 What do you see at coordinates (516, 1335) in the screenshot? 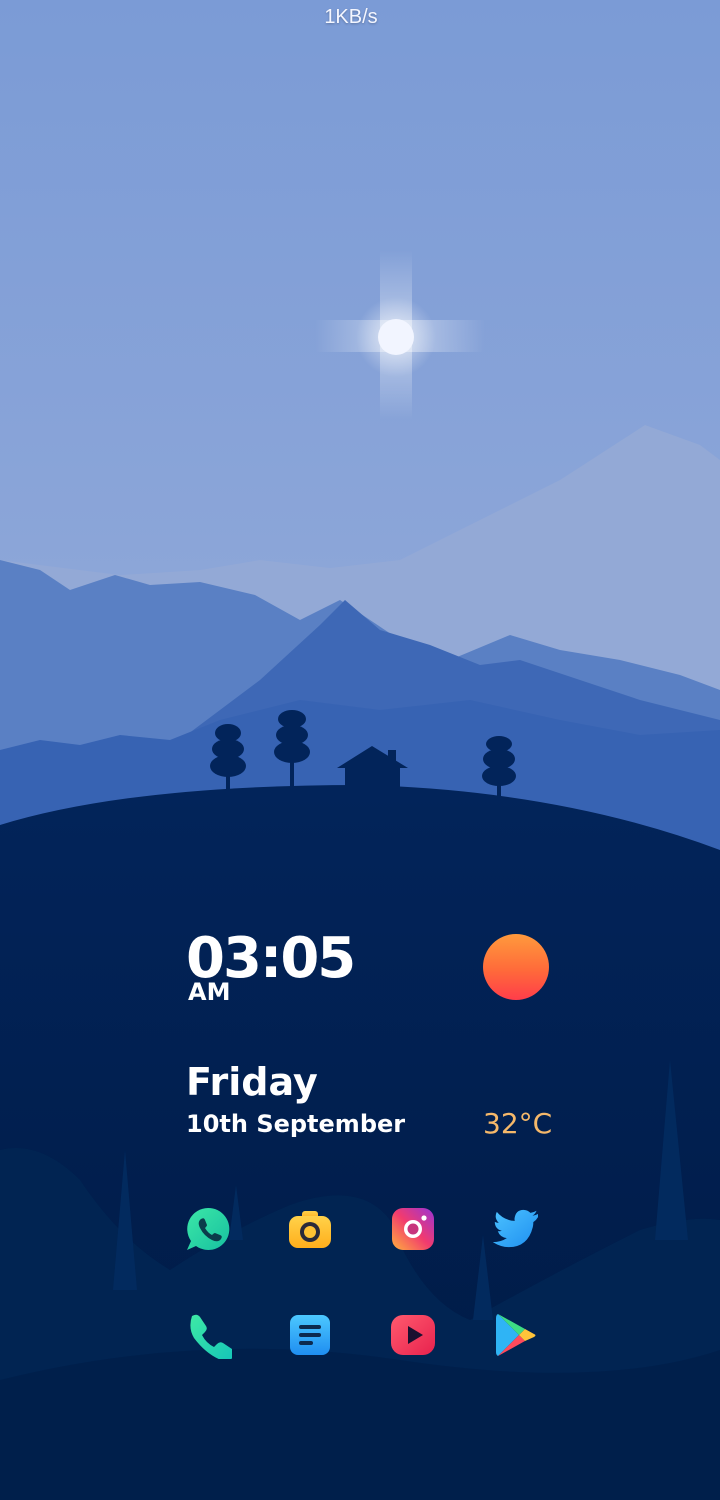
I see `play-store-icon` at bounding box center [516, 1335].